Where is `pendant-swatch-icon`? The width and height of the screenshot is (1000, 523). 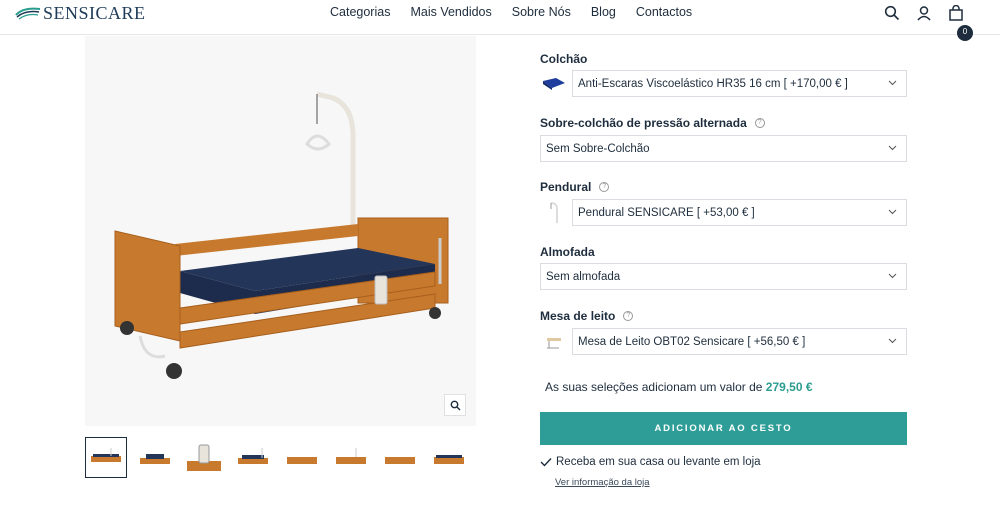
pendant-swatch-icon is located at coordinates (554, 212).